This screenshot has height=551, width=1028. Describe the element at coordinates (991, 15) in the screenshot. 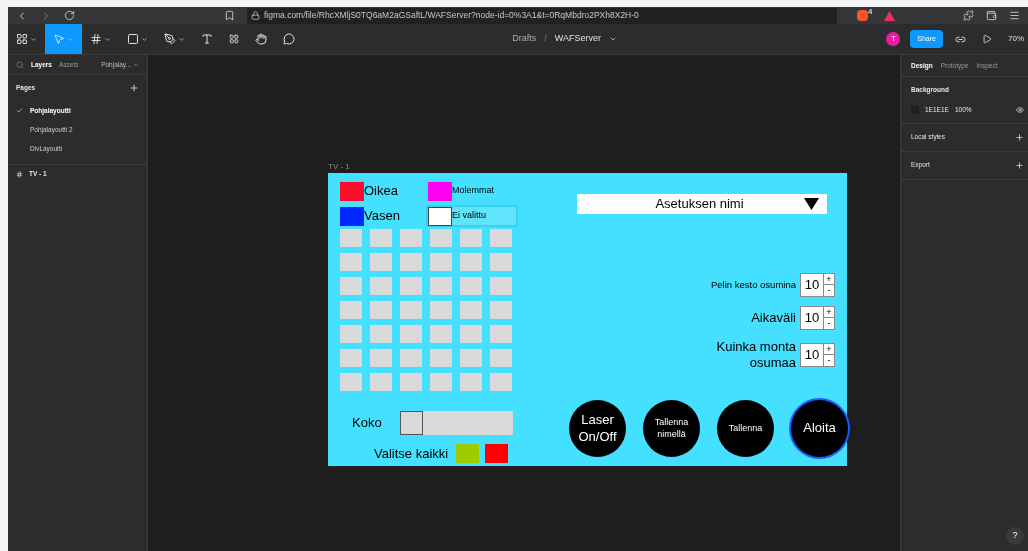

I see `wallet-icon` at that location.